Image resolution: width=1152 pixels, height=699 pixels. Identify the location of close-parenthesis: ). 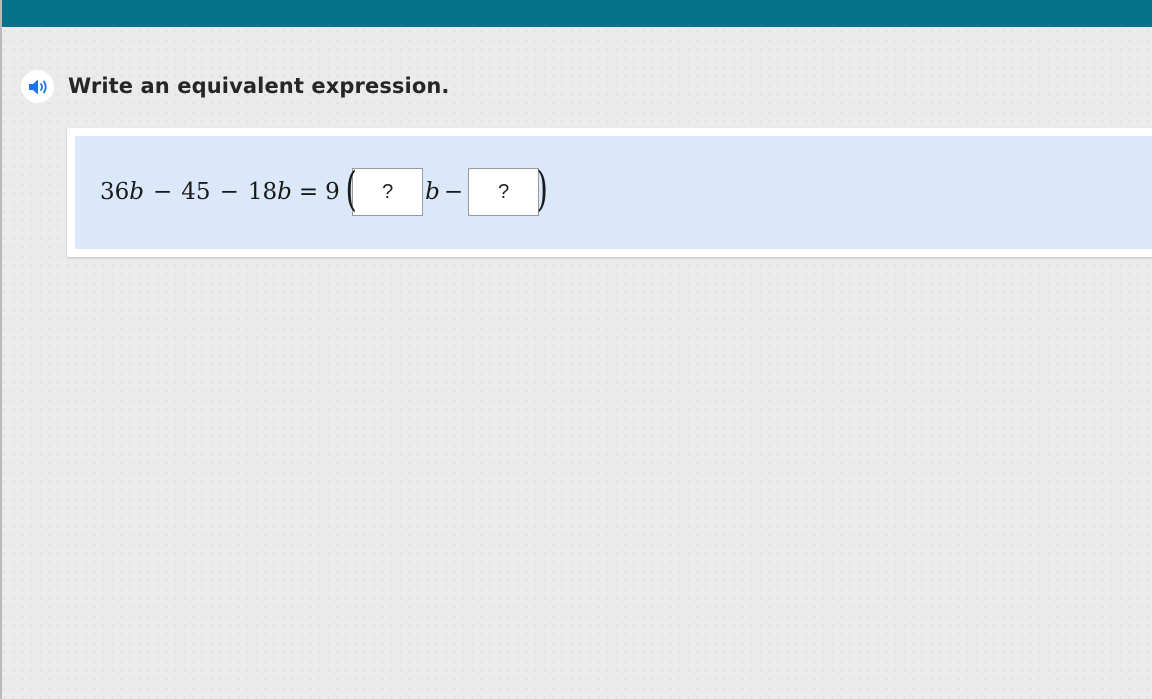
(542, 189).